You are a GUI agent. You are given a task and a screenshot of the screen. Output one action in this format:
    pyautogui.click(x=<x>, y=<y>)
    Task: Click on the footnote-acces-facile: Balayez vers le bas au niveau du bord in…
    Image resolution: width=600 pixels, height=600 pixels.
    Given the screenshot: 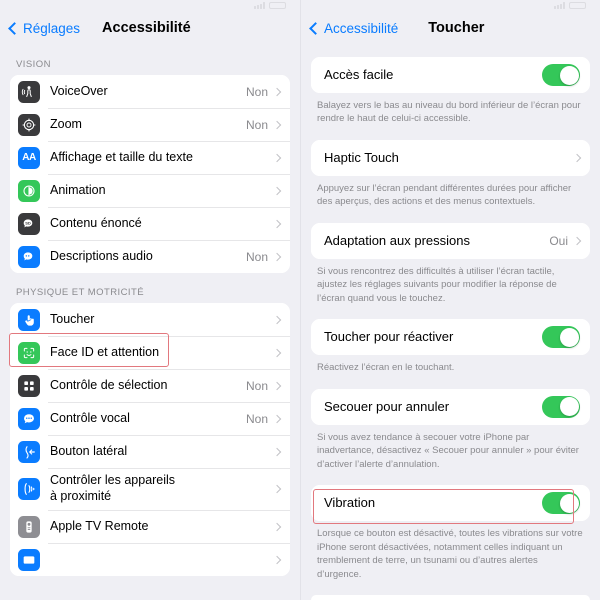 What is the action you would take?
    pyautogui.click(x=449, y=112)
    